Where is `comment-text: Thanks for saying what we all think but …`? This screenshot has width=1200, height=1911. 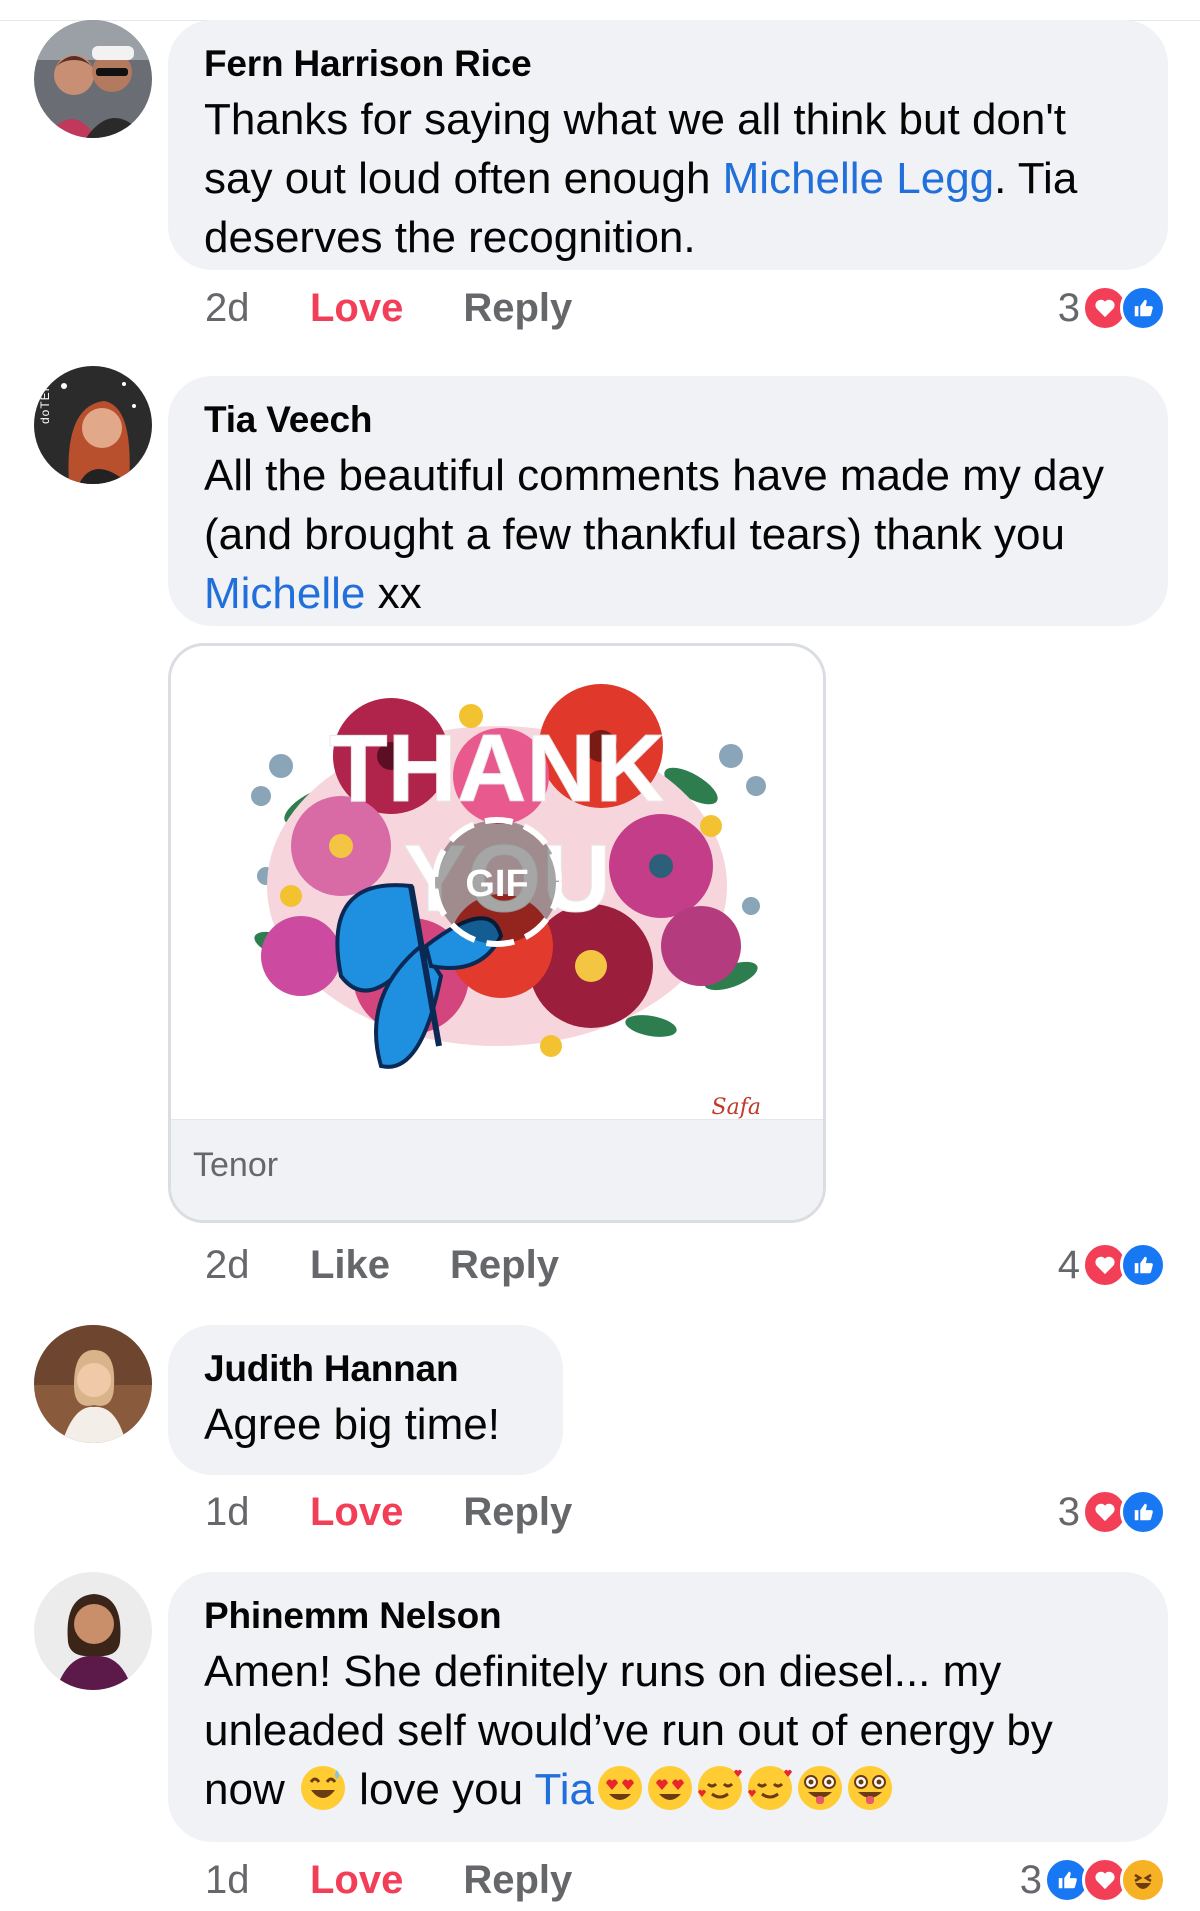 comment-text: Thanks for saying what we all think but … is located at coordinates (641, 178).